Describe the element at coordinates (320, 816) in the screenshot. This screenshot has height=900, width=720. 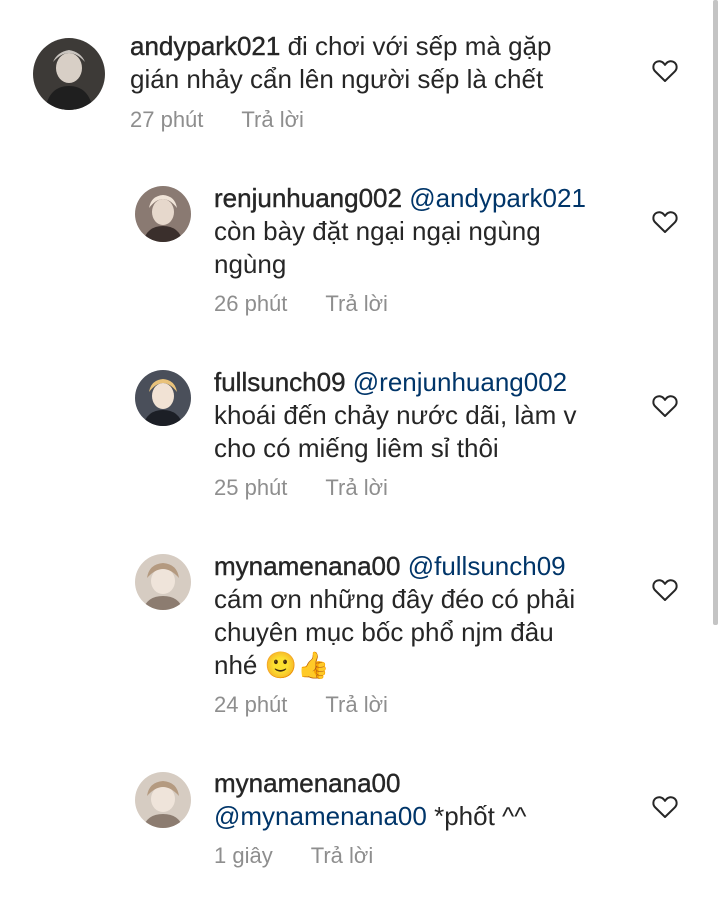
I see `mention-link: @mynamenana00` at that location.